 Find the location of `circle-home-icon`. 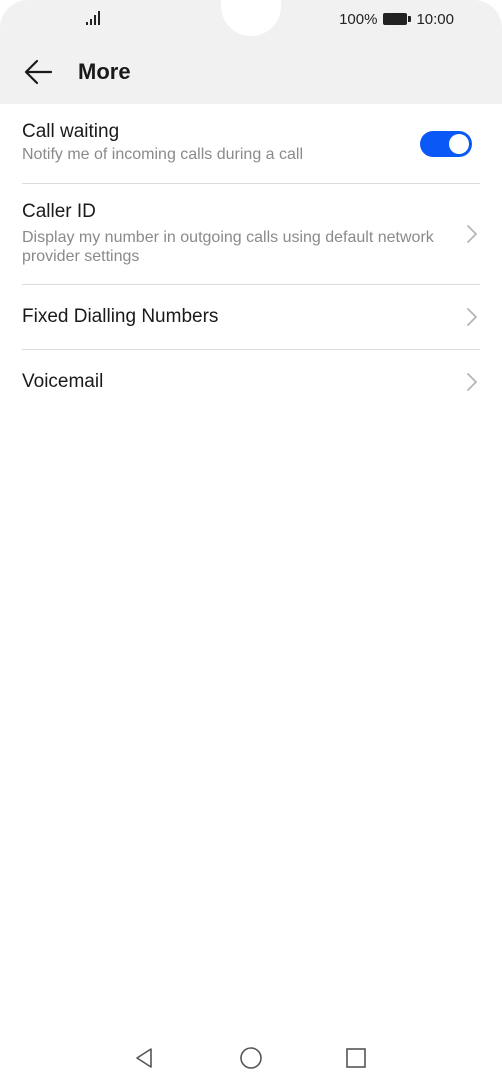

circle-home-icon is located at coordinates (251, 1058).